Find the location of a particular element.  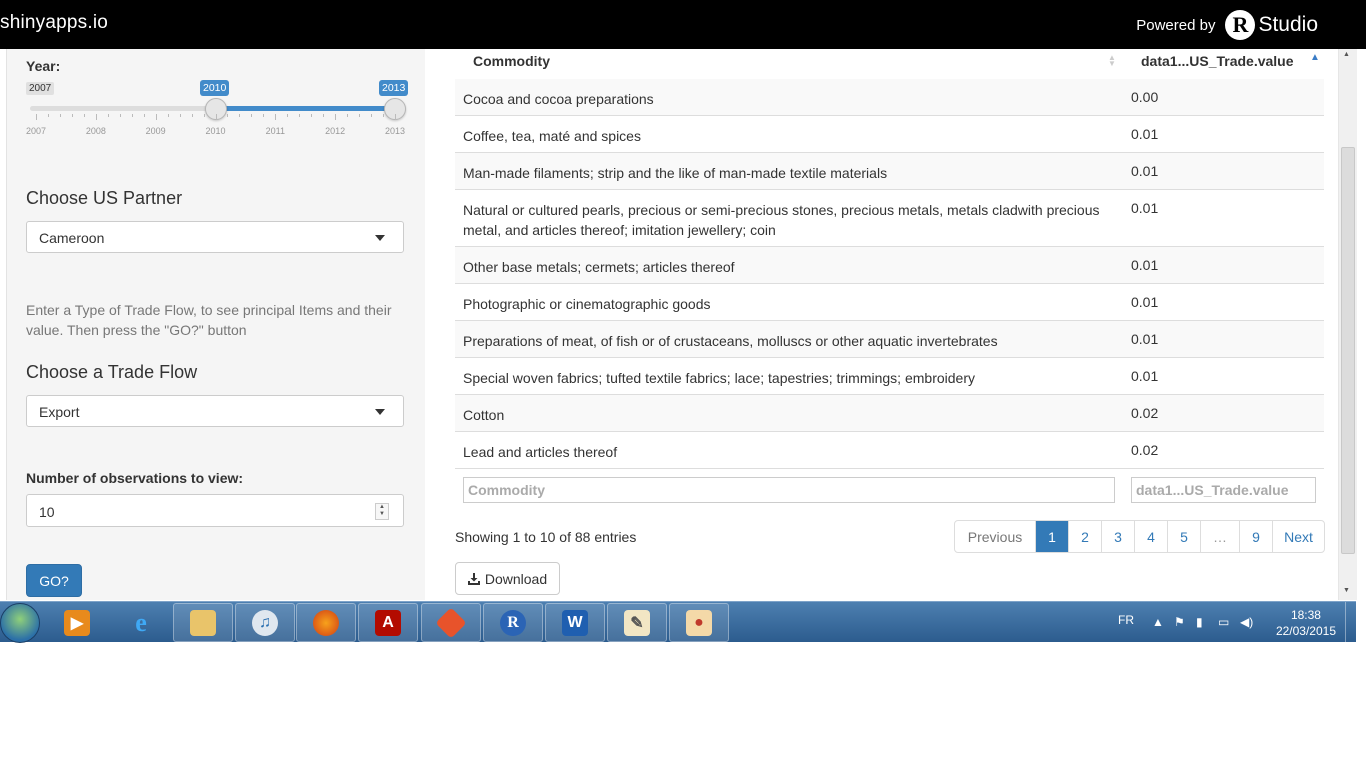

partner-select: Cameroon is located at coordinates (215, 237).